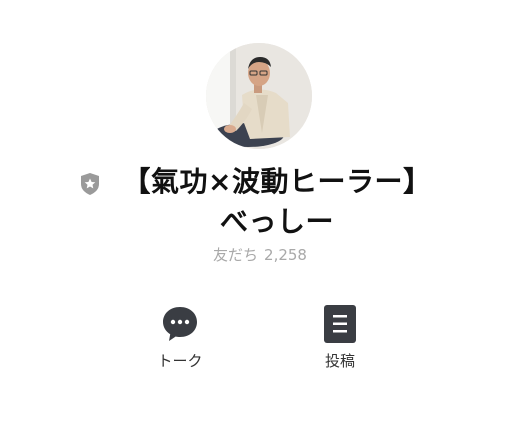  What do you see at coordinates (339, 361) in the screenshot?
I see `posts-label: 投稿` at bounding box center [339, 361].